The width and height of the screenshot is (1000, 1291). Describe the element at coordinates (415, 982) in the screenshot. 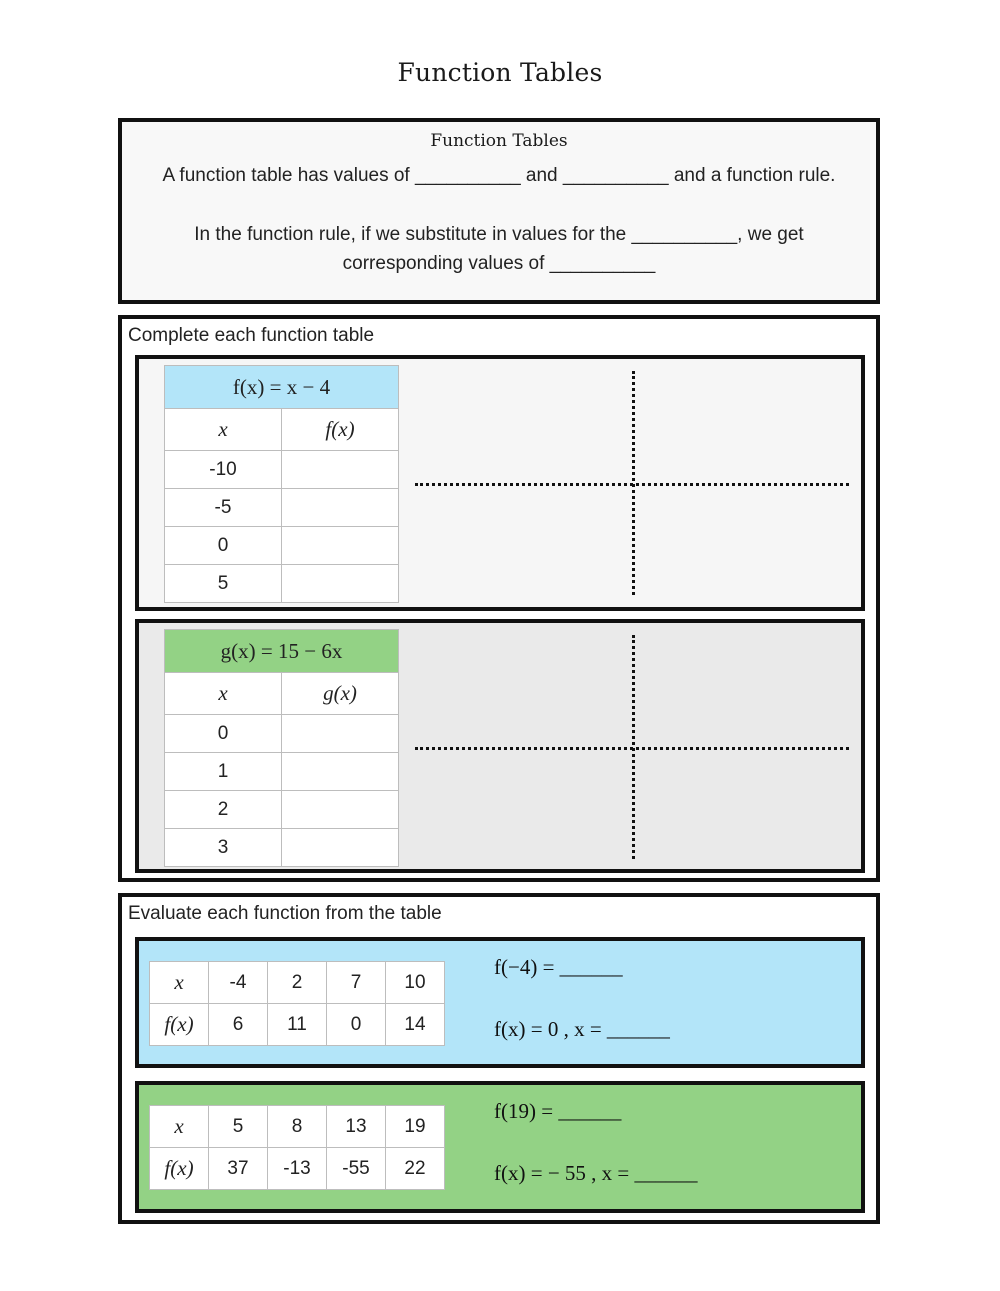

I see `x-cell: 10` at that location.